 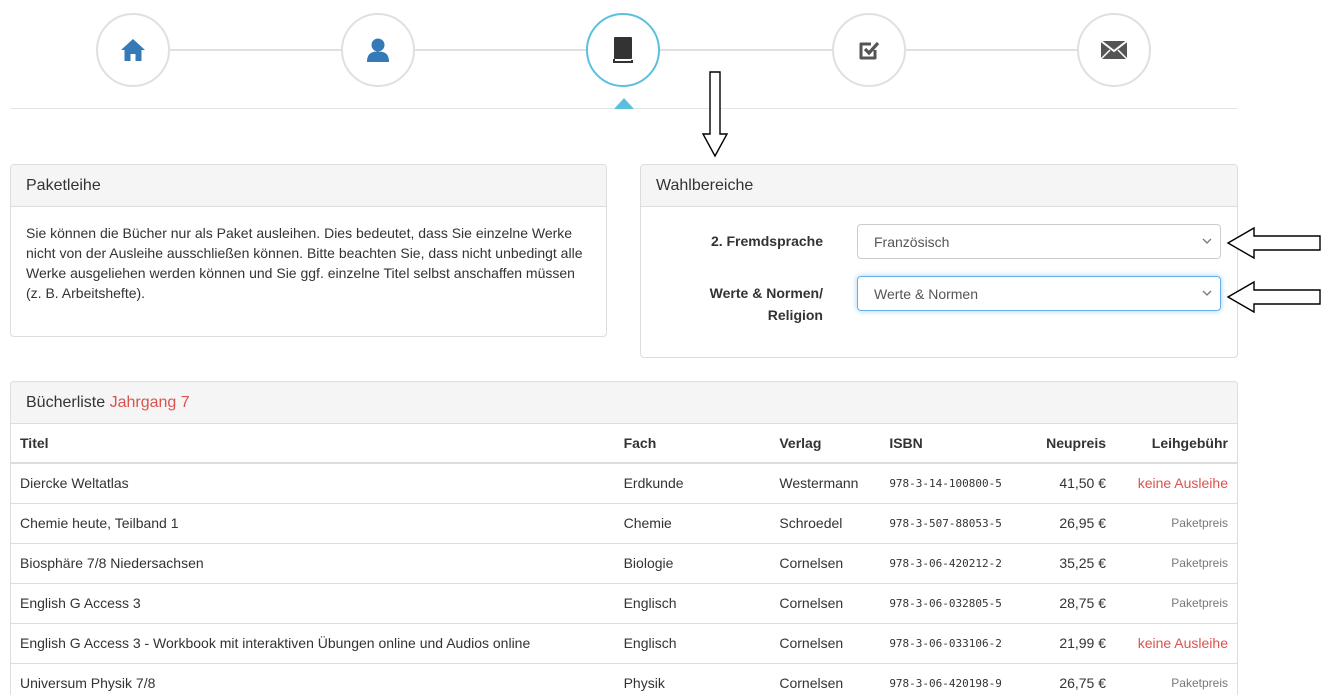 What do you see at coordinates (766, 241) in the screenshot?
I see `fremdsprache-label: 2. Fremdsprache` at bounding box center [766, 241].